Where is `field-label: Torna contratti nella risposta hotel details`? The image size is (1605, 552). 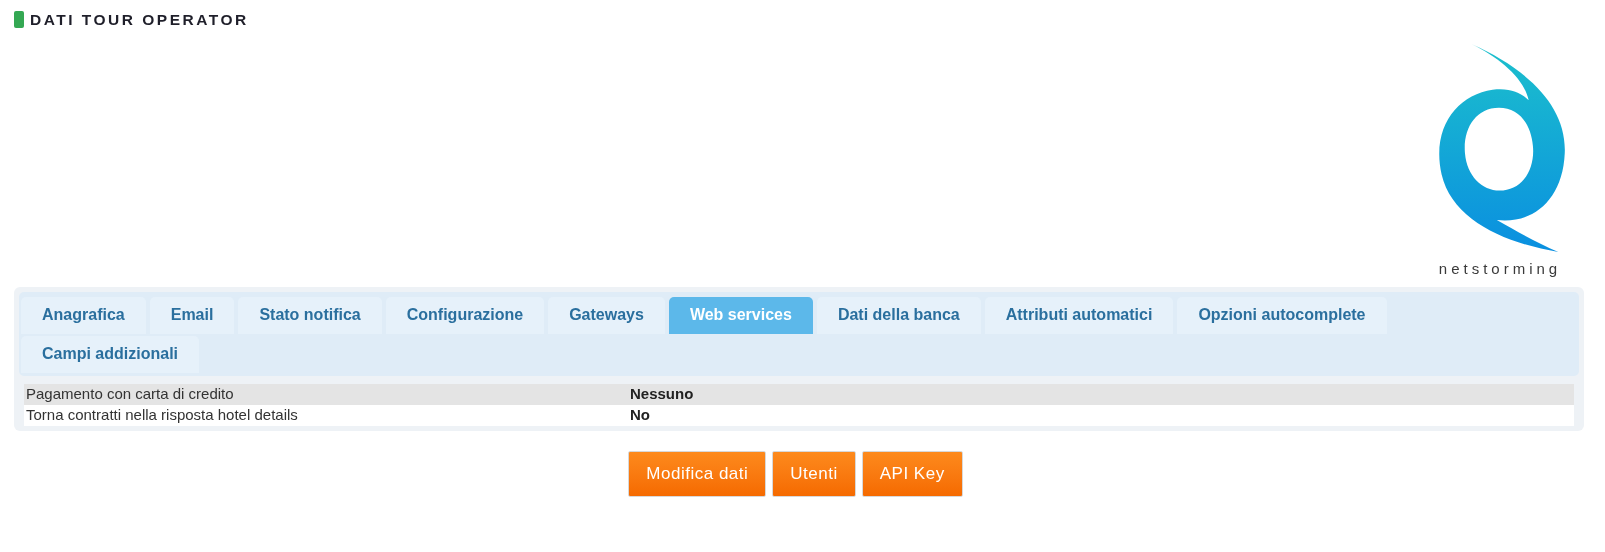 field-label: Torna contratti nella risposta hotel details is located at coordinates (162, 415).